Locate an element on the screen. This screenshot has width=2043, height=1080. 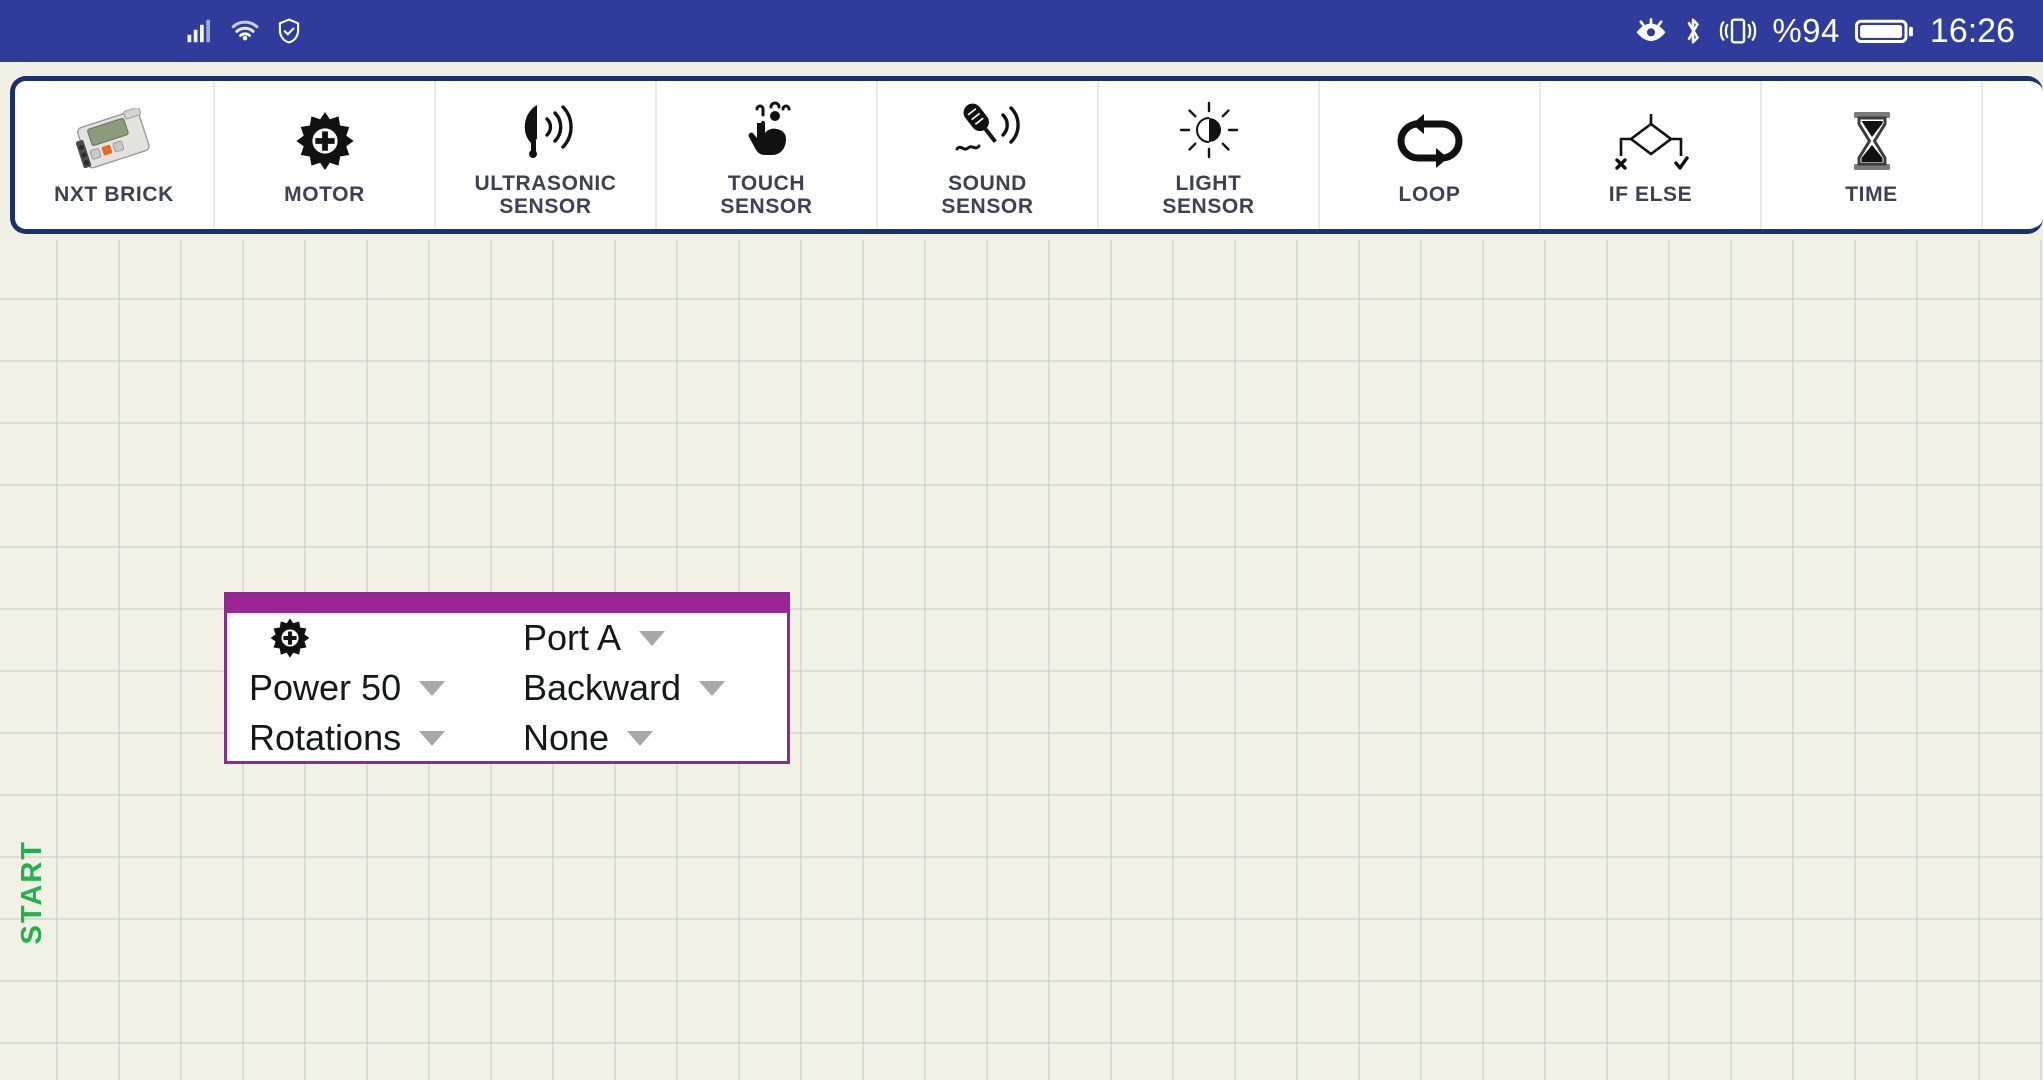
toolbar-item-overflow is located at coordinates (2013, 155).